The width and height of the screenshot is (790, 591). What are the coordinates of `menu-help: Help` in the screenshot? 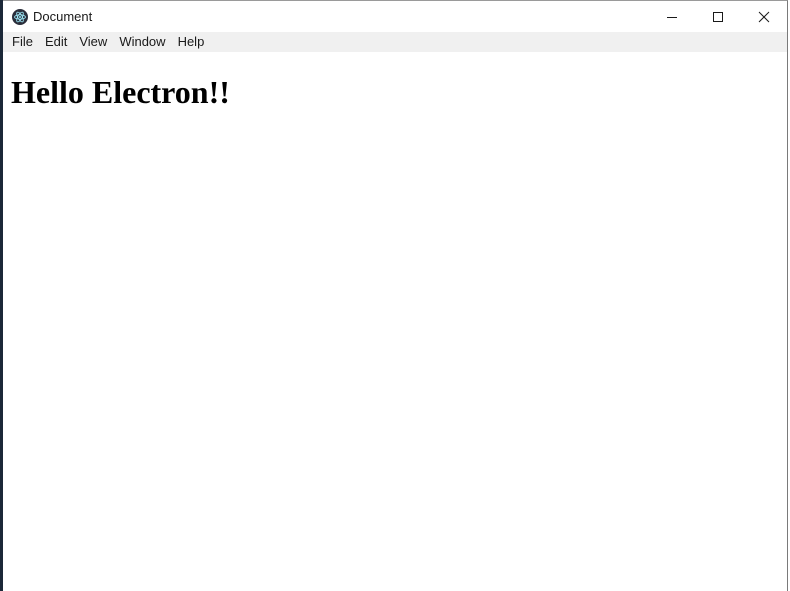 It's located at (191, 42).